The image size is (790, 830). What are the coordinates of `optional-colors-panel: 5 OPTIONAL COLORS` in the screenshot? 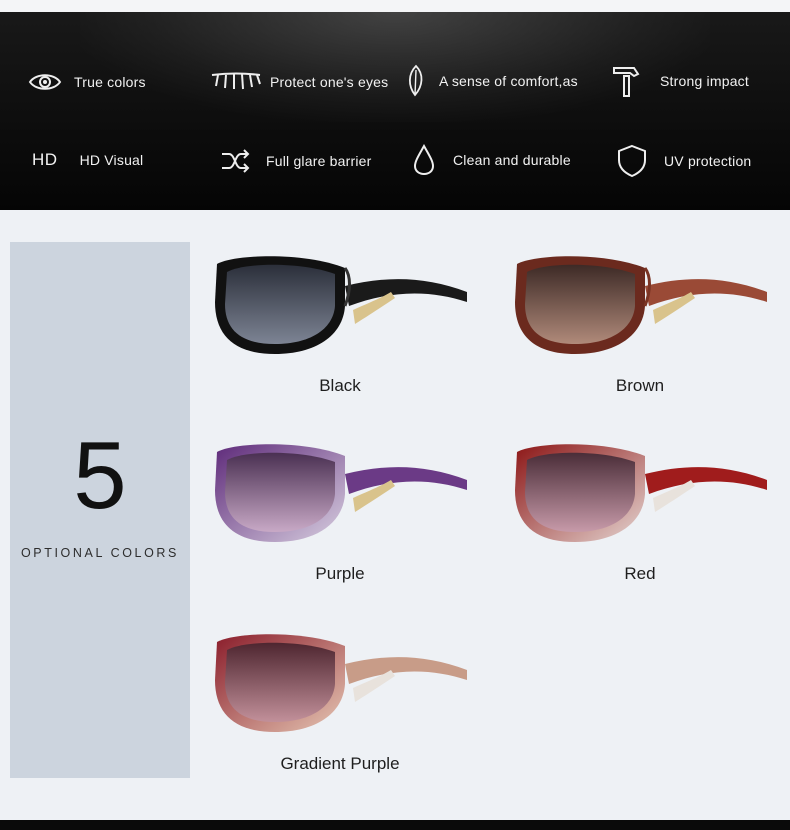 It's located at (100, 510).